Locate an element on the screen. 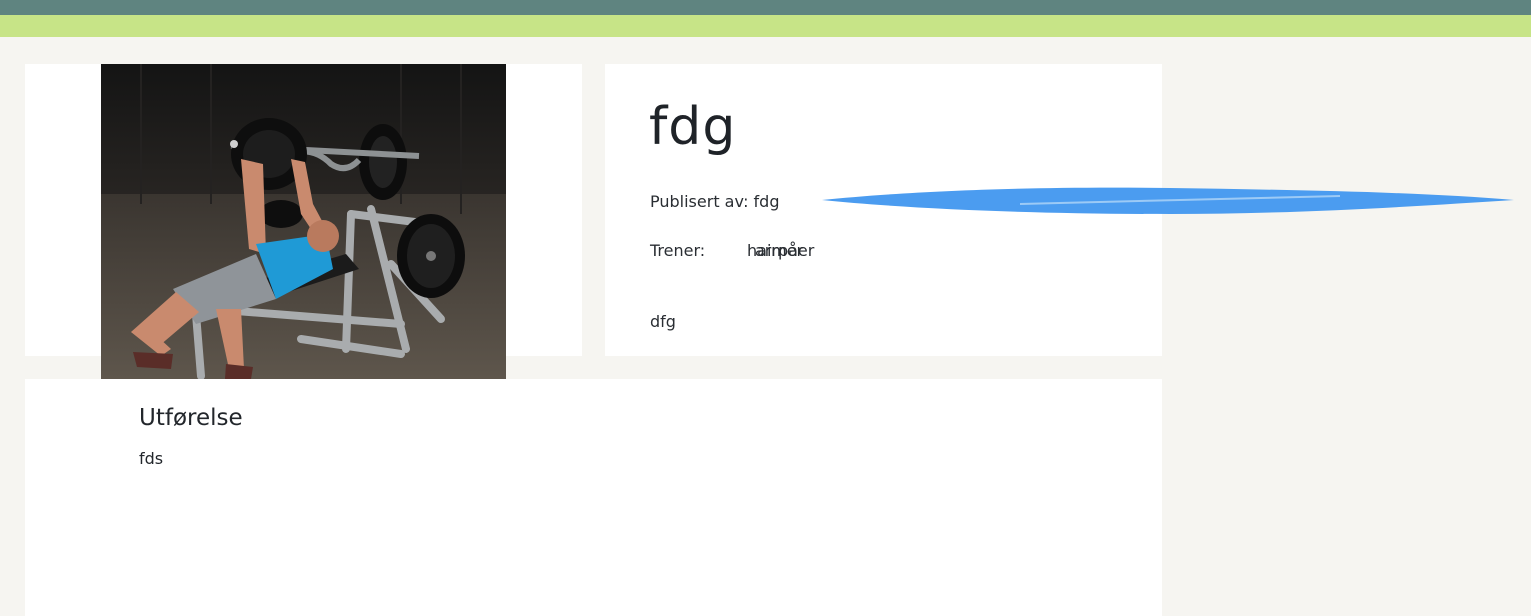 The width and height of the screenshot is (1531, 616). exercise-title: fdg is located at coordinates (693, 127).